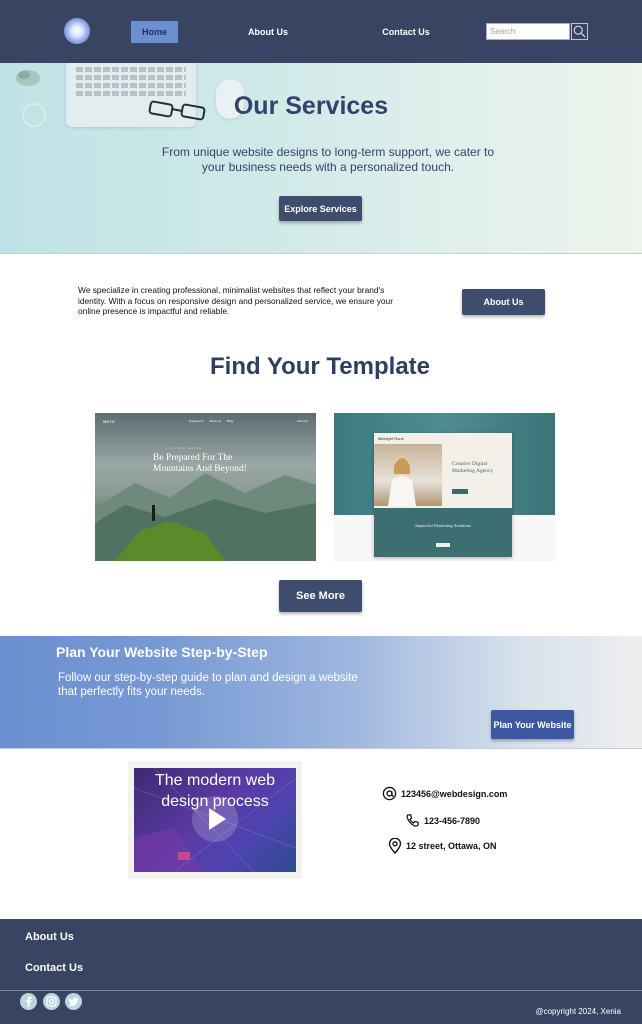 The width and height of the screenshot is (642, 1024). What do you see at coordinates (391, 438) in the screenshot?
I see `agency-brand: Midnight Rune` at bounding box center [391, 438].